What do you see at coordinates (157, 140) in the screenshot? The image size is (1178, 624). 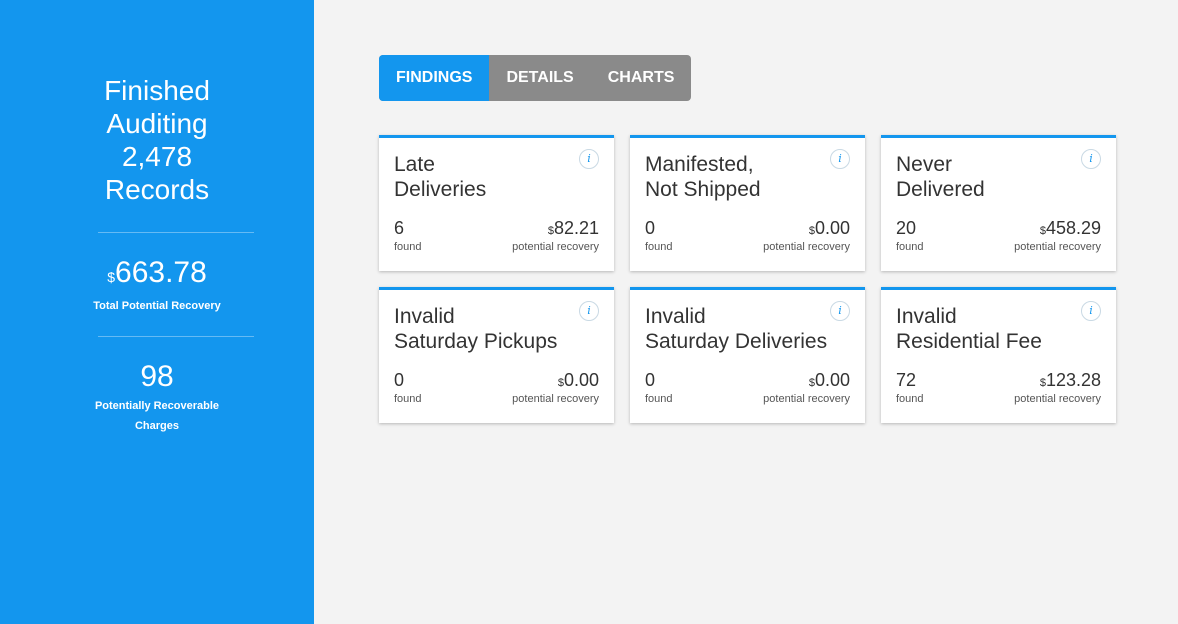 I see `audit-status-title: Finished Auditing 2,478 Records` at bounding box center [157, 140].